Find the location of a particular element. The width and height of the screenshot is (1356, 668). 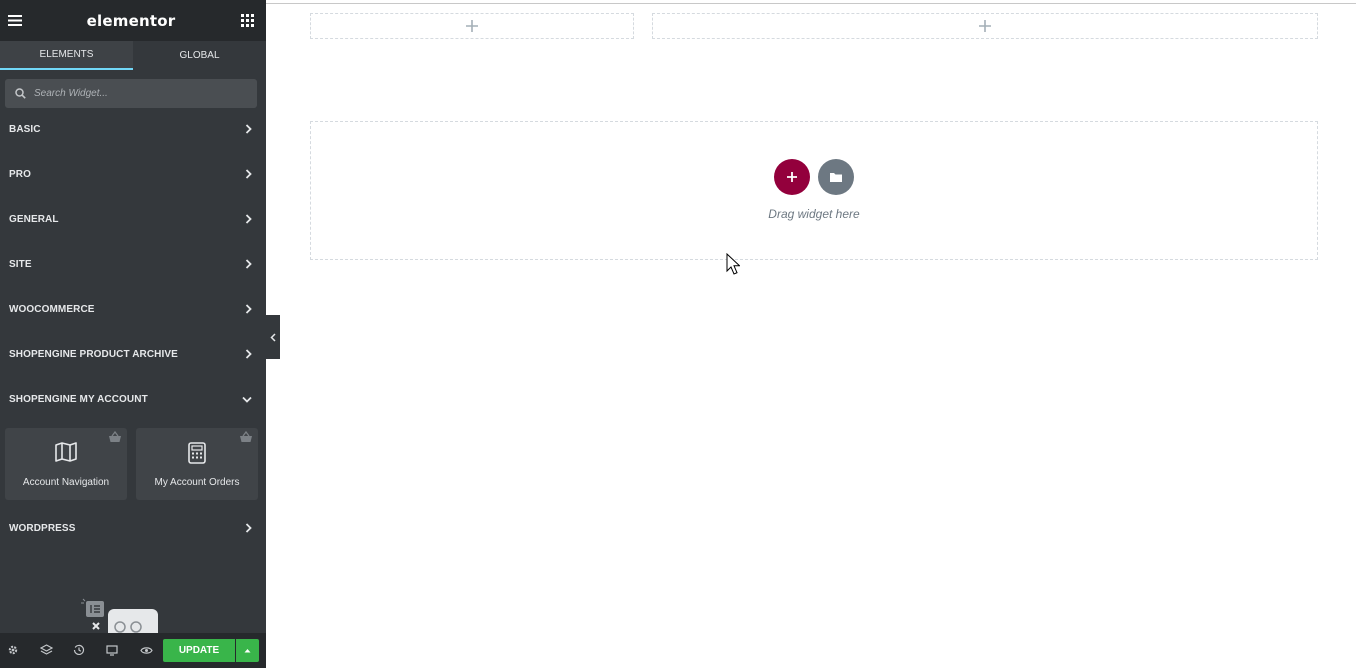

elementor-logo: elementor is located at coordinates (131, 20).